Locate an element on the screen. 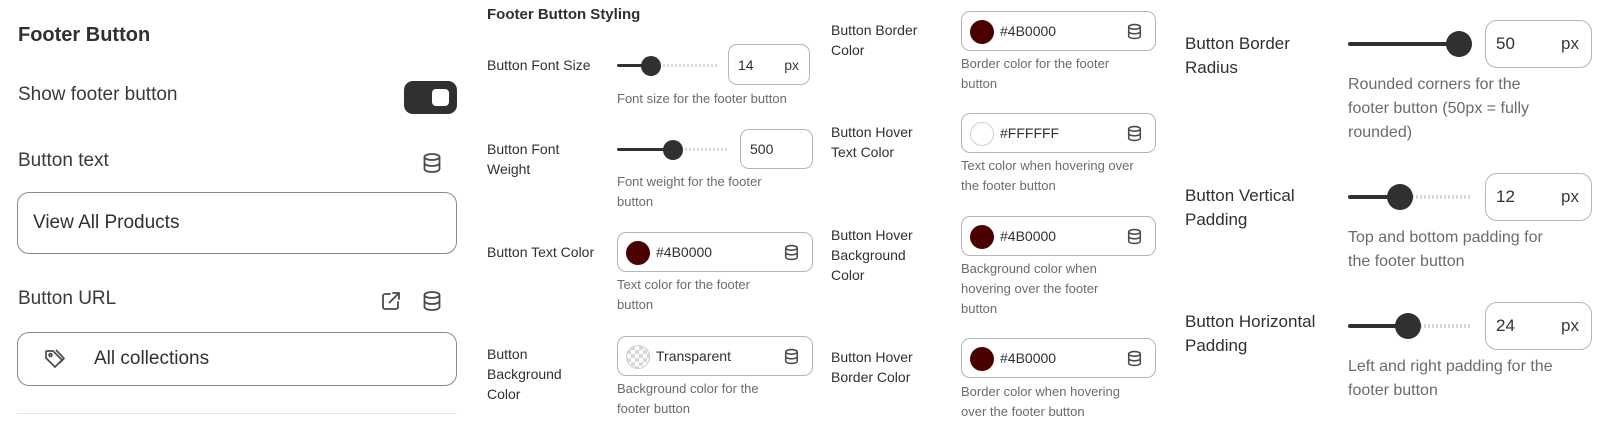  vertical-padding-input: 12 px is located at coordinates (1538, 197).